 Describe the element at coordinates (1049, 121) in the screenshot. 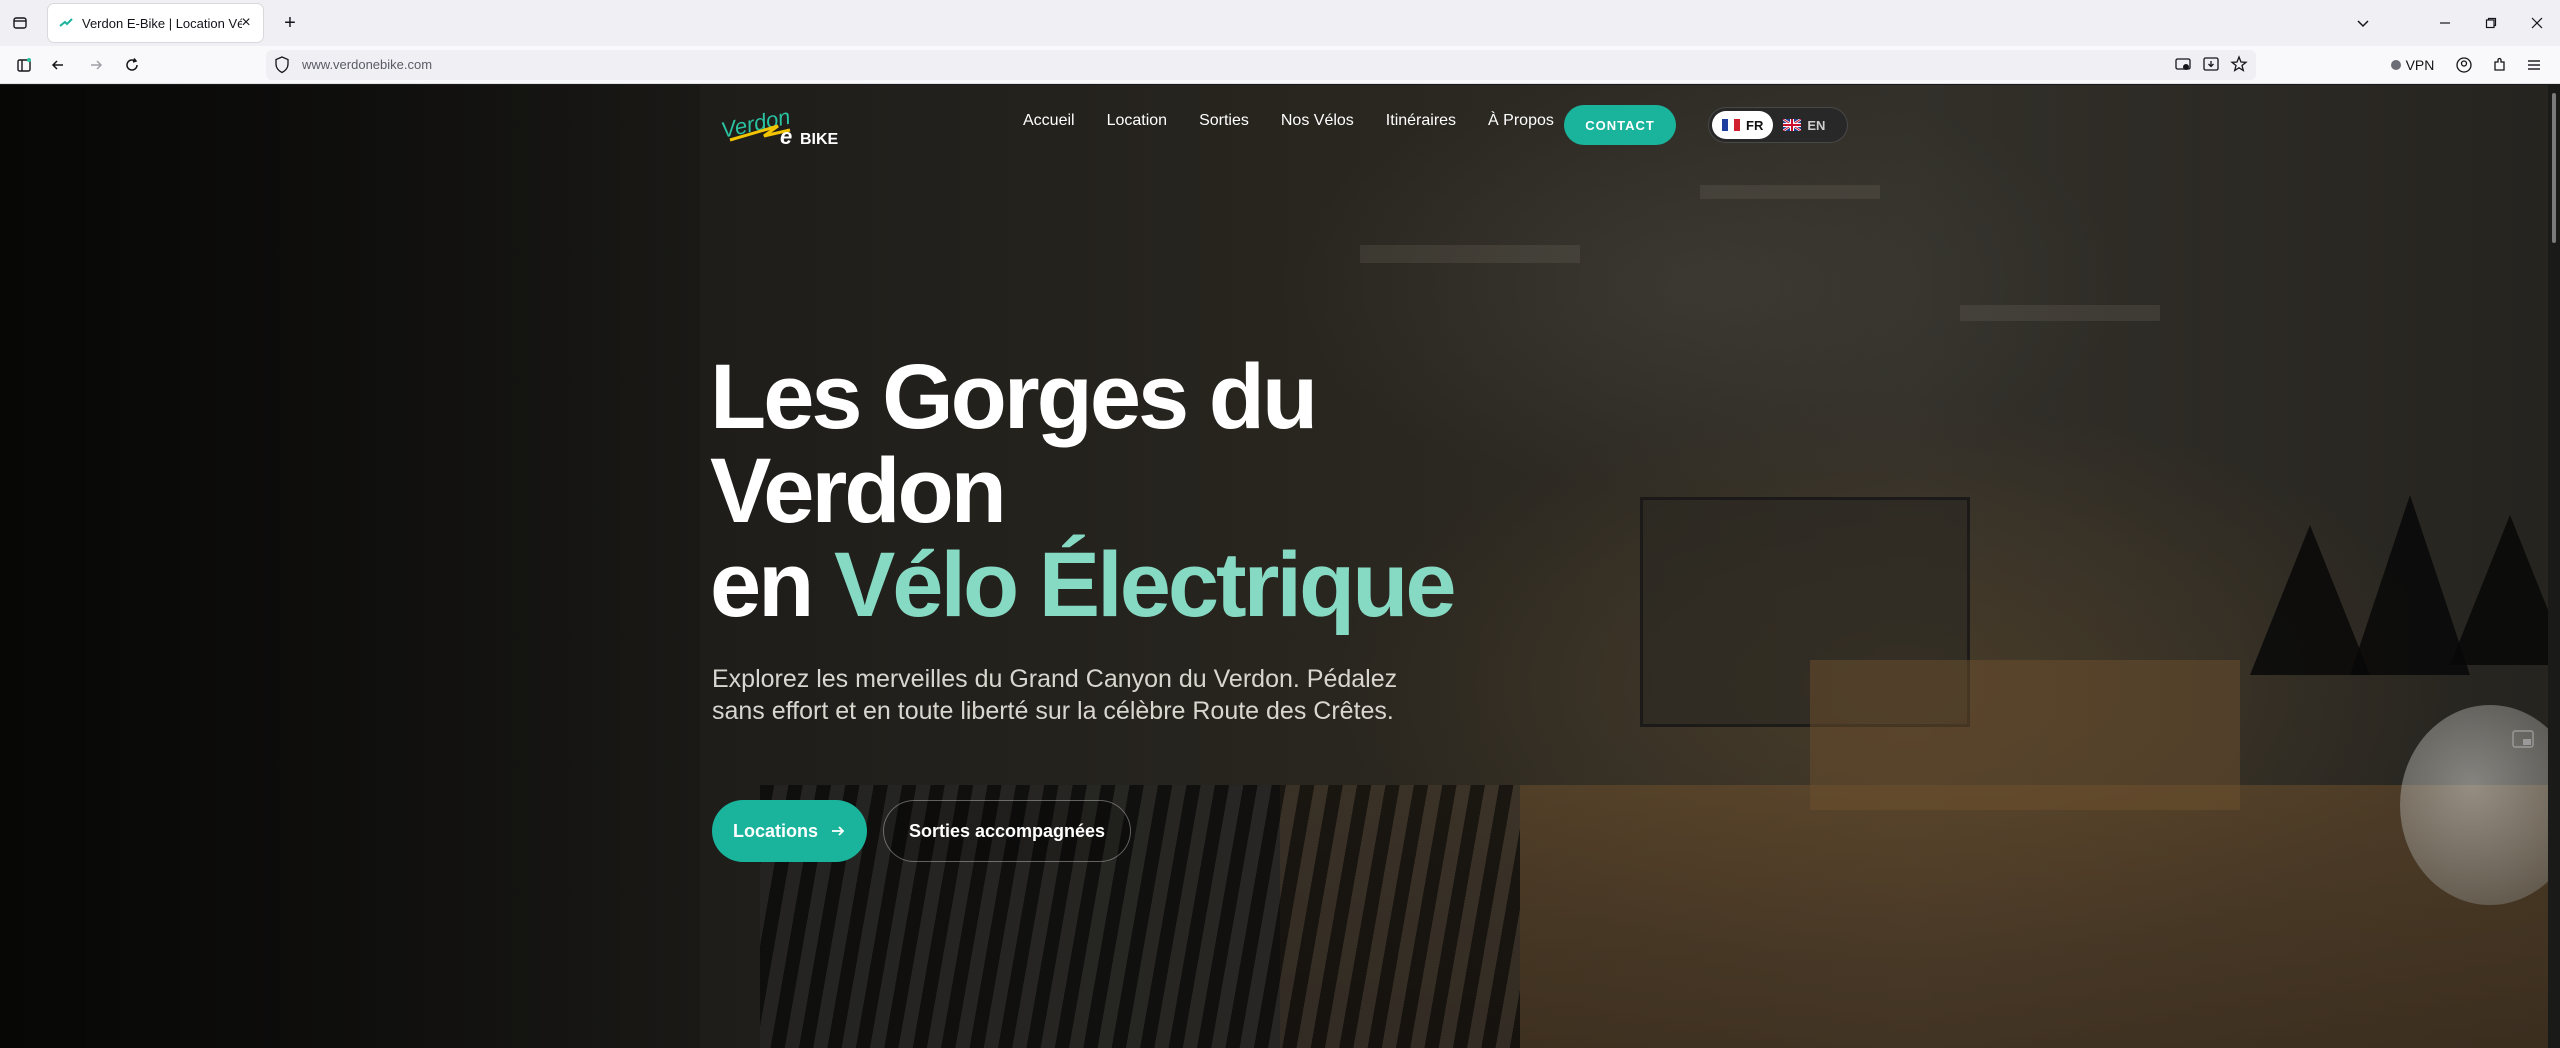

I see `nav-accueil: Accueil` at that location.